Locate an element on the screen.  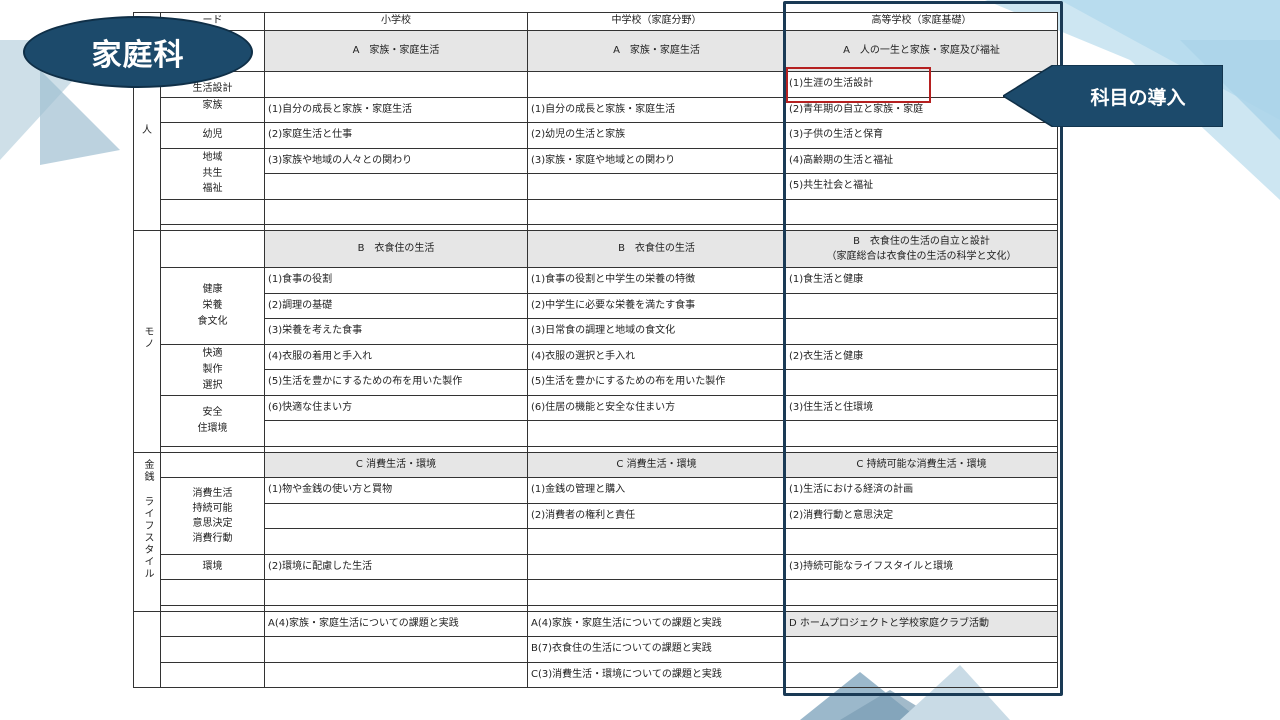
high-b3: (3)住生活と住環境 is located at coordinates (921, 407).